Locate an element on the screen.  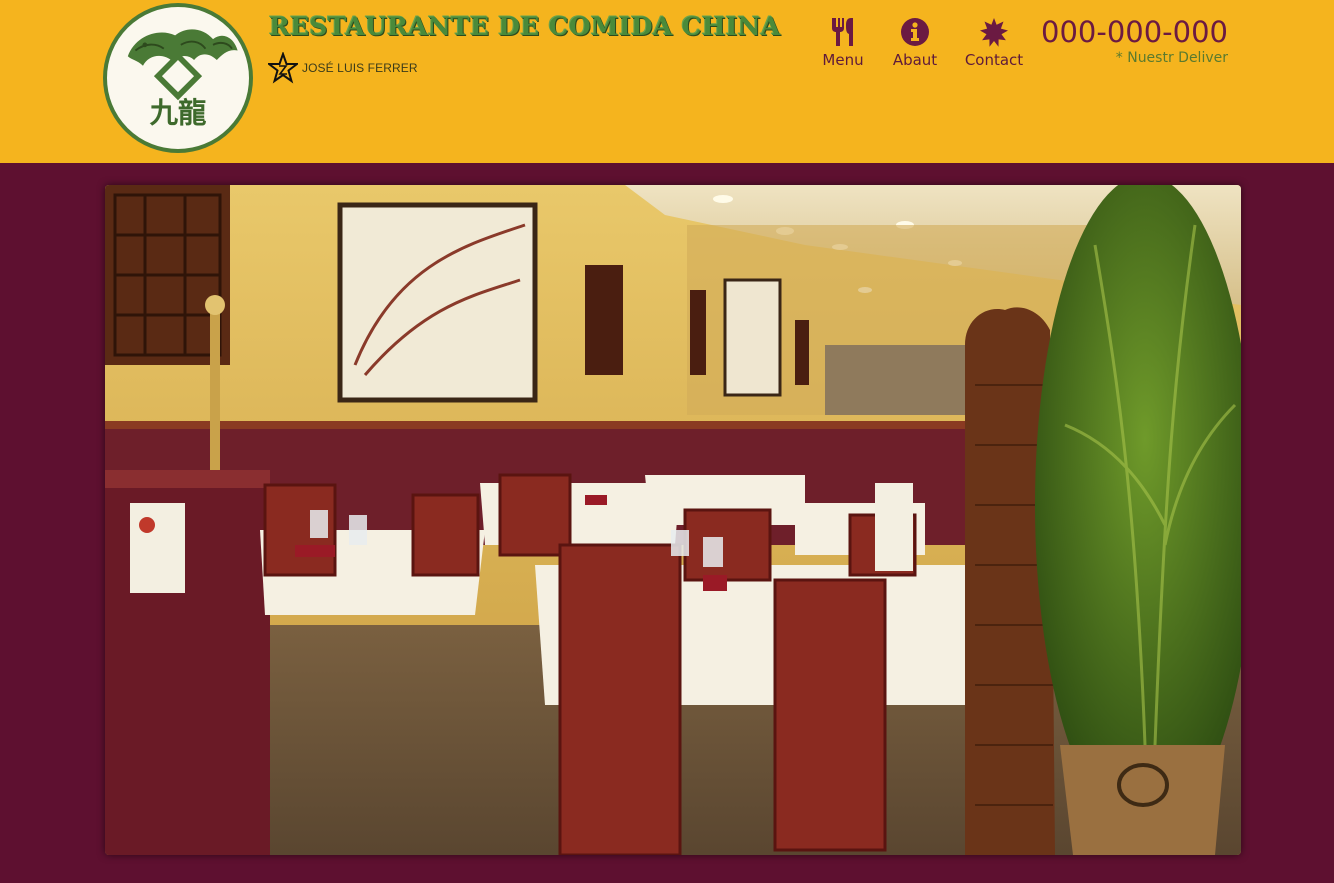
phone-number: 000-000-000 is located at coordinates (1134, 32).